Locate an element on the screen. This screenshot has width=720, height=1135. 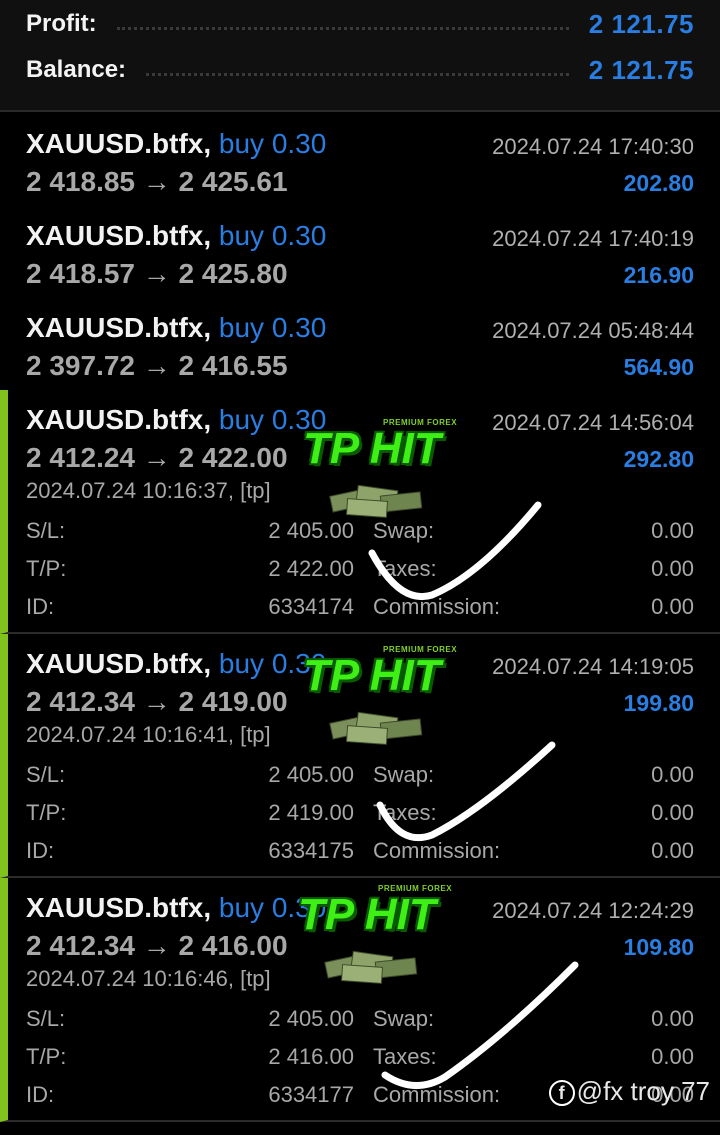
trade-prices: 2 418.85 → 2 425.61 is located at coordinates (157, 181).